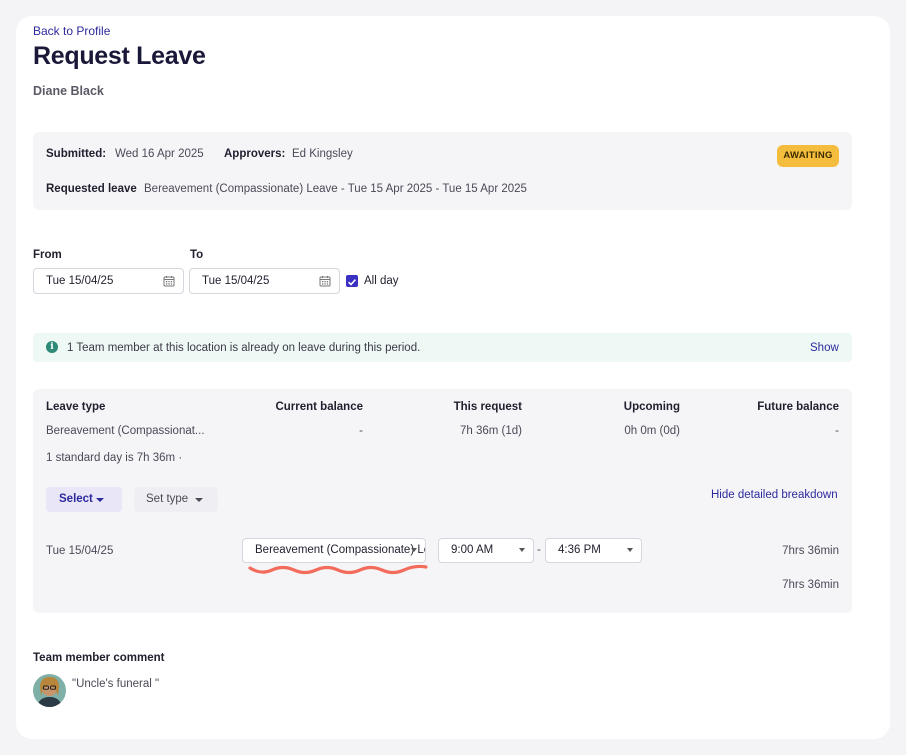 The width and height of the screenshot is (906, 755). Describe the element at coordinates (319, 407) in the screenshot. I see `col-header-current-balance: Current balance` at that location.